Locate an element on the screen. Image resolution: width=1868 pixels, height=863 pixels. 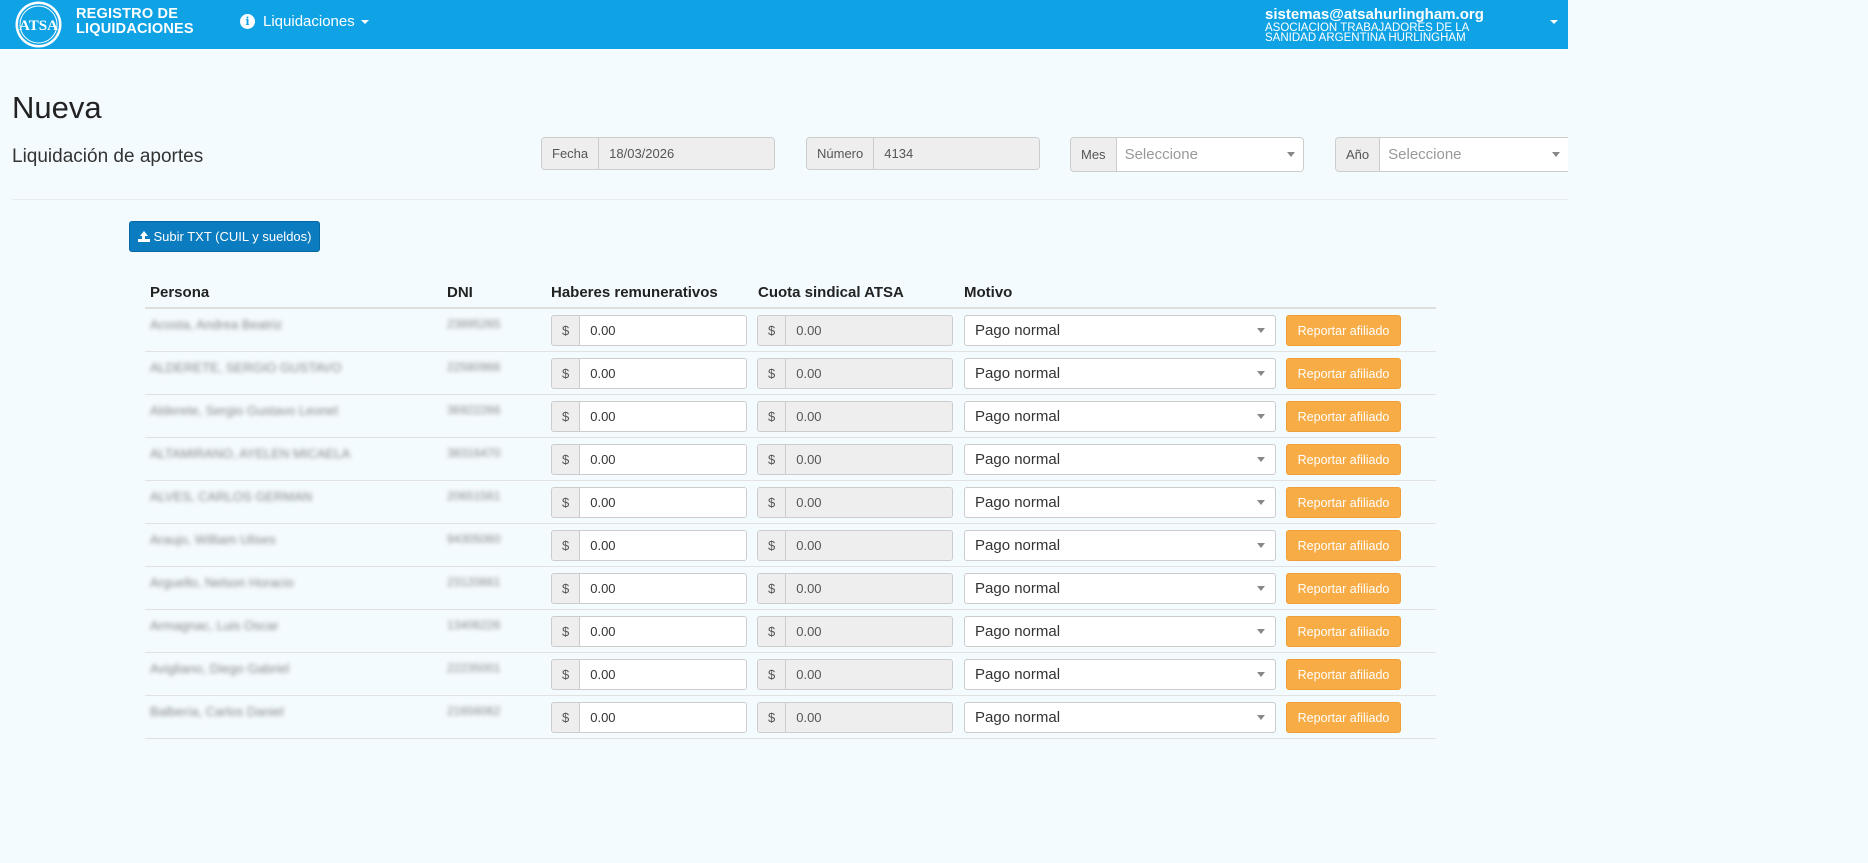
user-menu-caret-icon is located at coordinates (1554, 22).